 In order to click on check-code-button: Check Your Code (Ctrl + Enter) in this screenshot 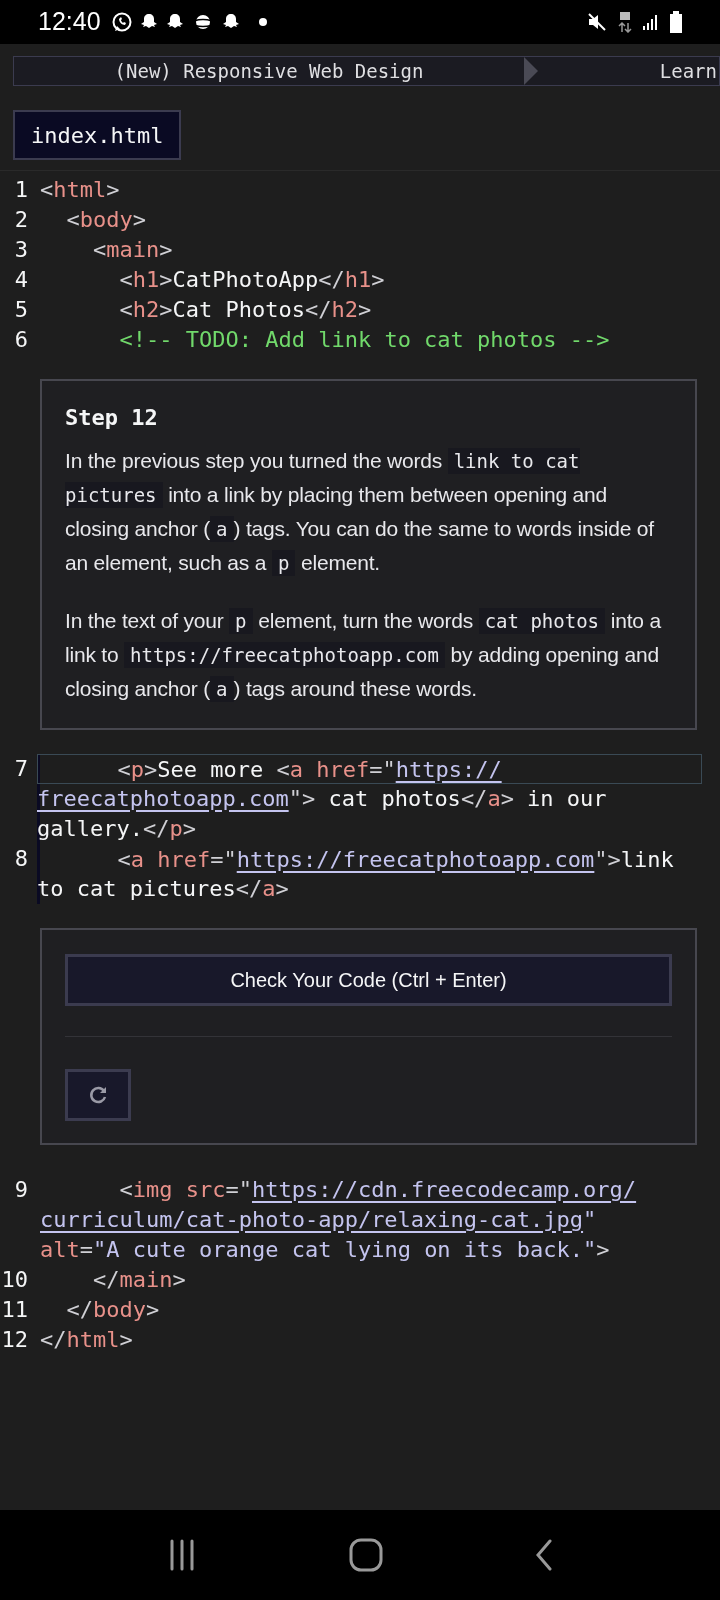, I will do `click(368, 980)`.